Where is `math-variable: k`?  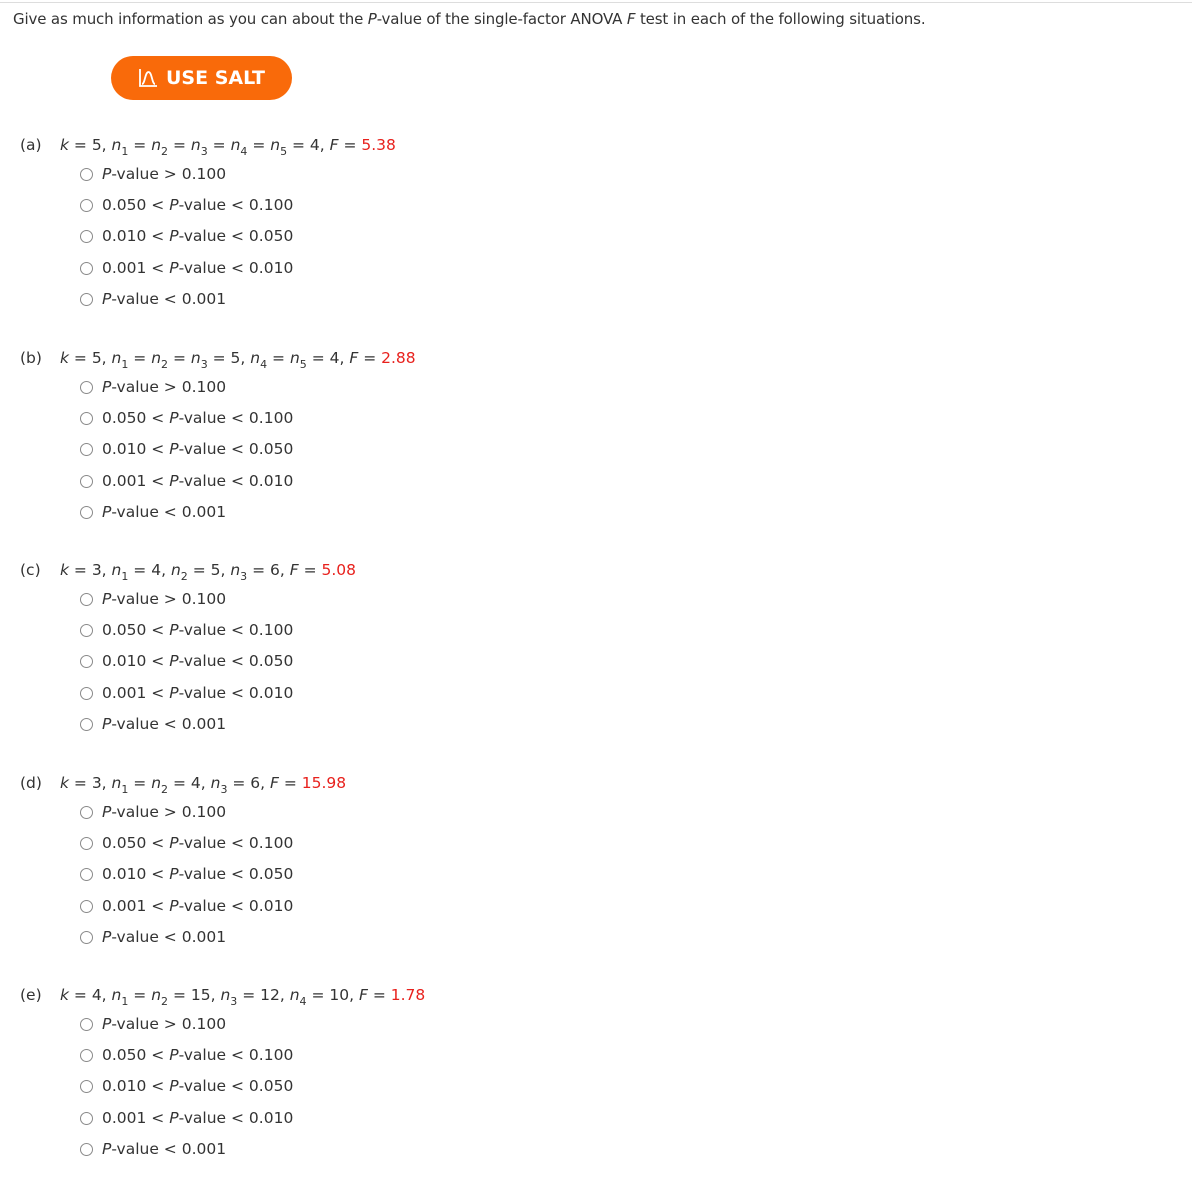 math-variable: k is located at coordinates (64, 145).